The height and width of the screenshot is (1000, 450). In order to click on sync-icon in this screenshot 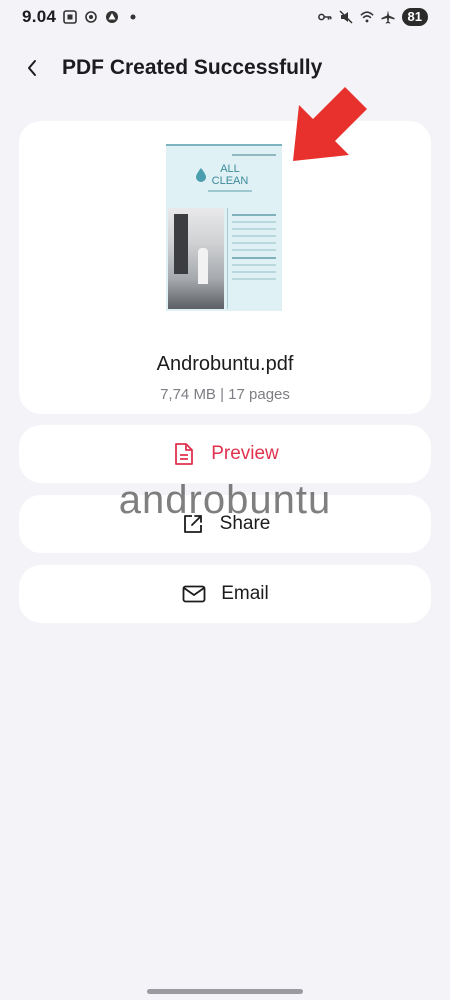, I will do `click(91, 17)`.